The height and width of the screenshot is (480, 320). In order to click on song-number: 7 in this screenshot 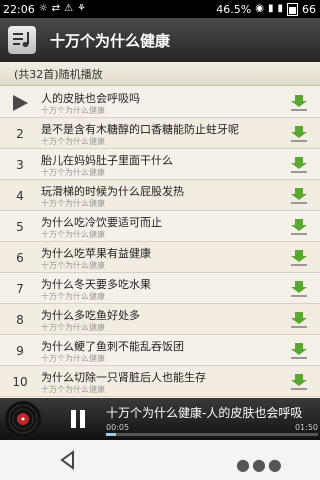, I will do `click(20, 288)`.